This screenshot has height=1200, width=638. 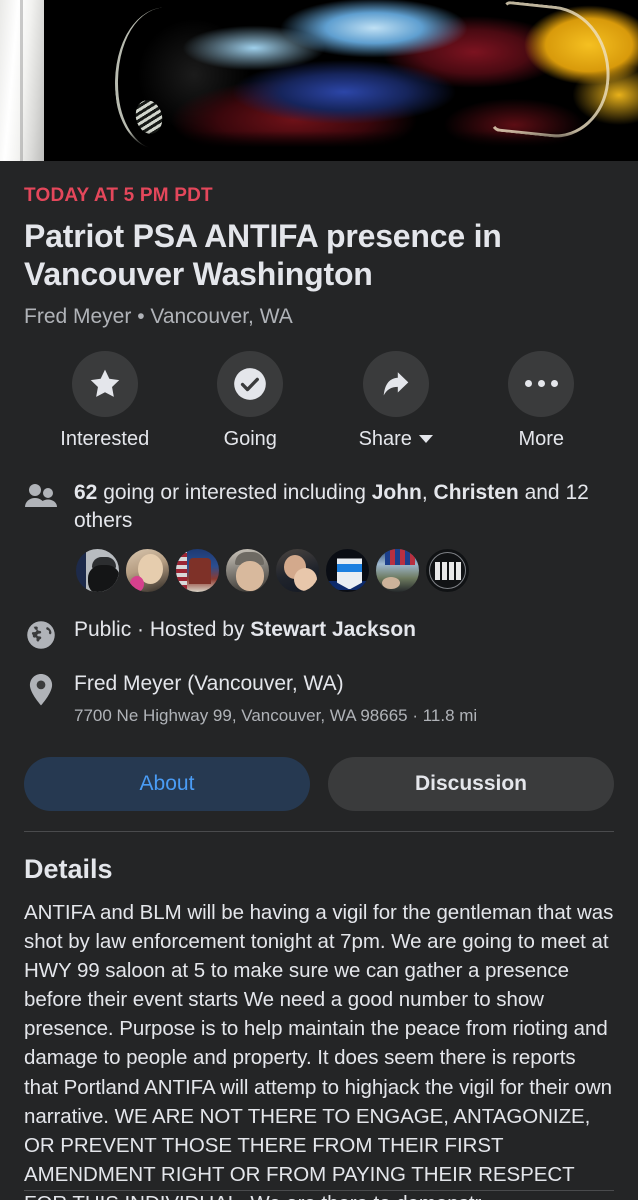 I want to click on event-venue-subtitle: Fred Meyer • Vancouver, WA, so click(x=158, y=316).